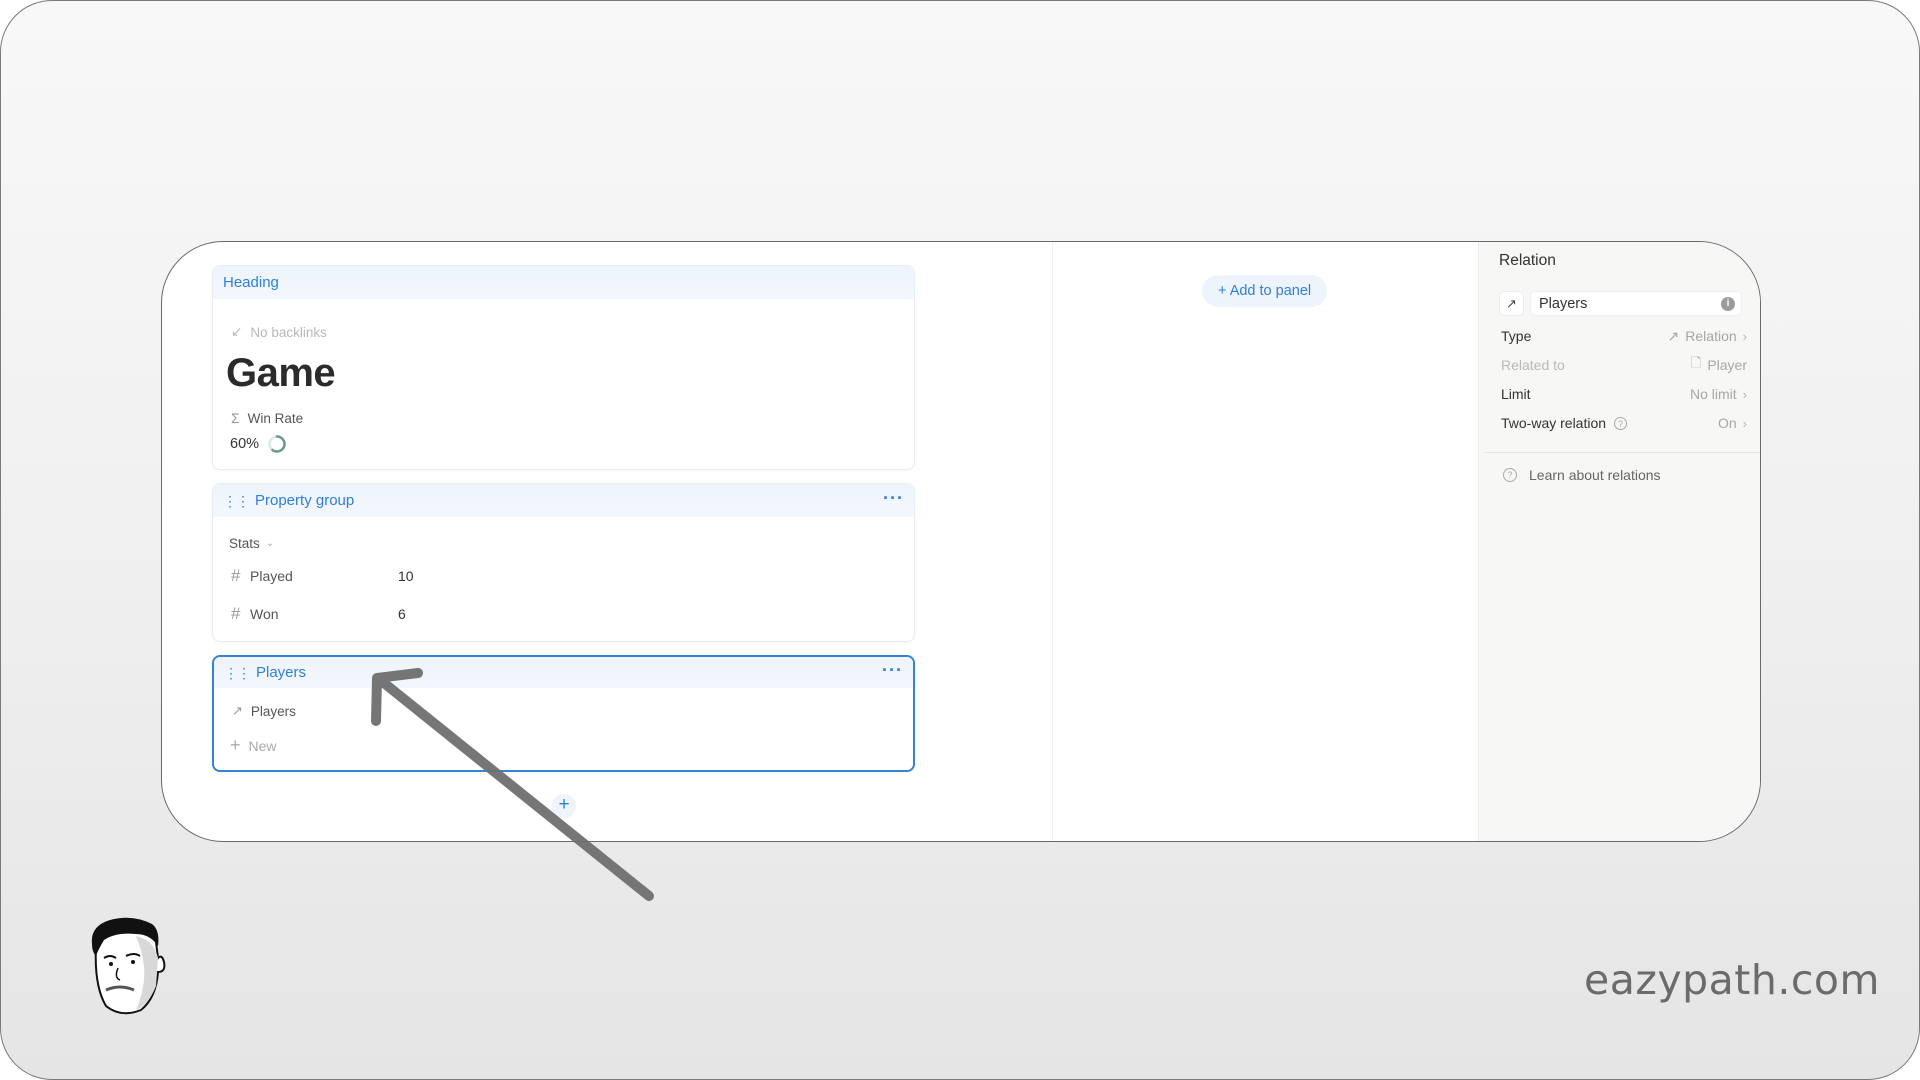  What do you see at coordinates (563, 282) in the screenshot?
I see `heading-card-header: Heading` at bounding box center [563, 282].